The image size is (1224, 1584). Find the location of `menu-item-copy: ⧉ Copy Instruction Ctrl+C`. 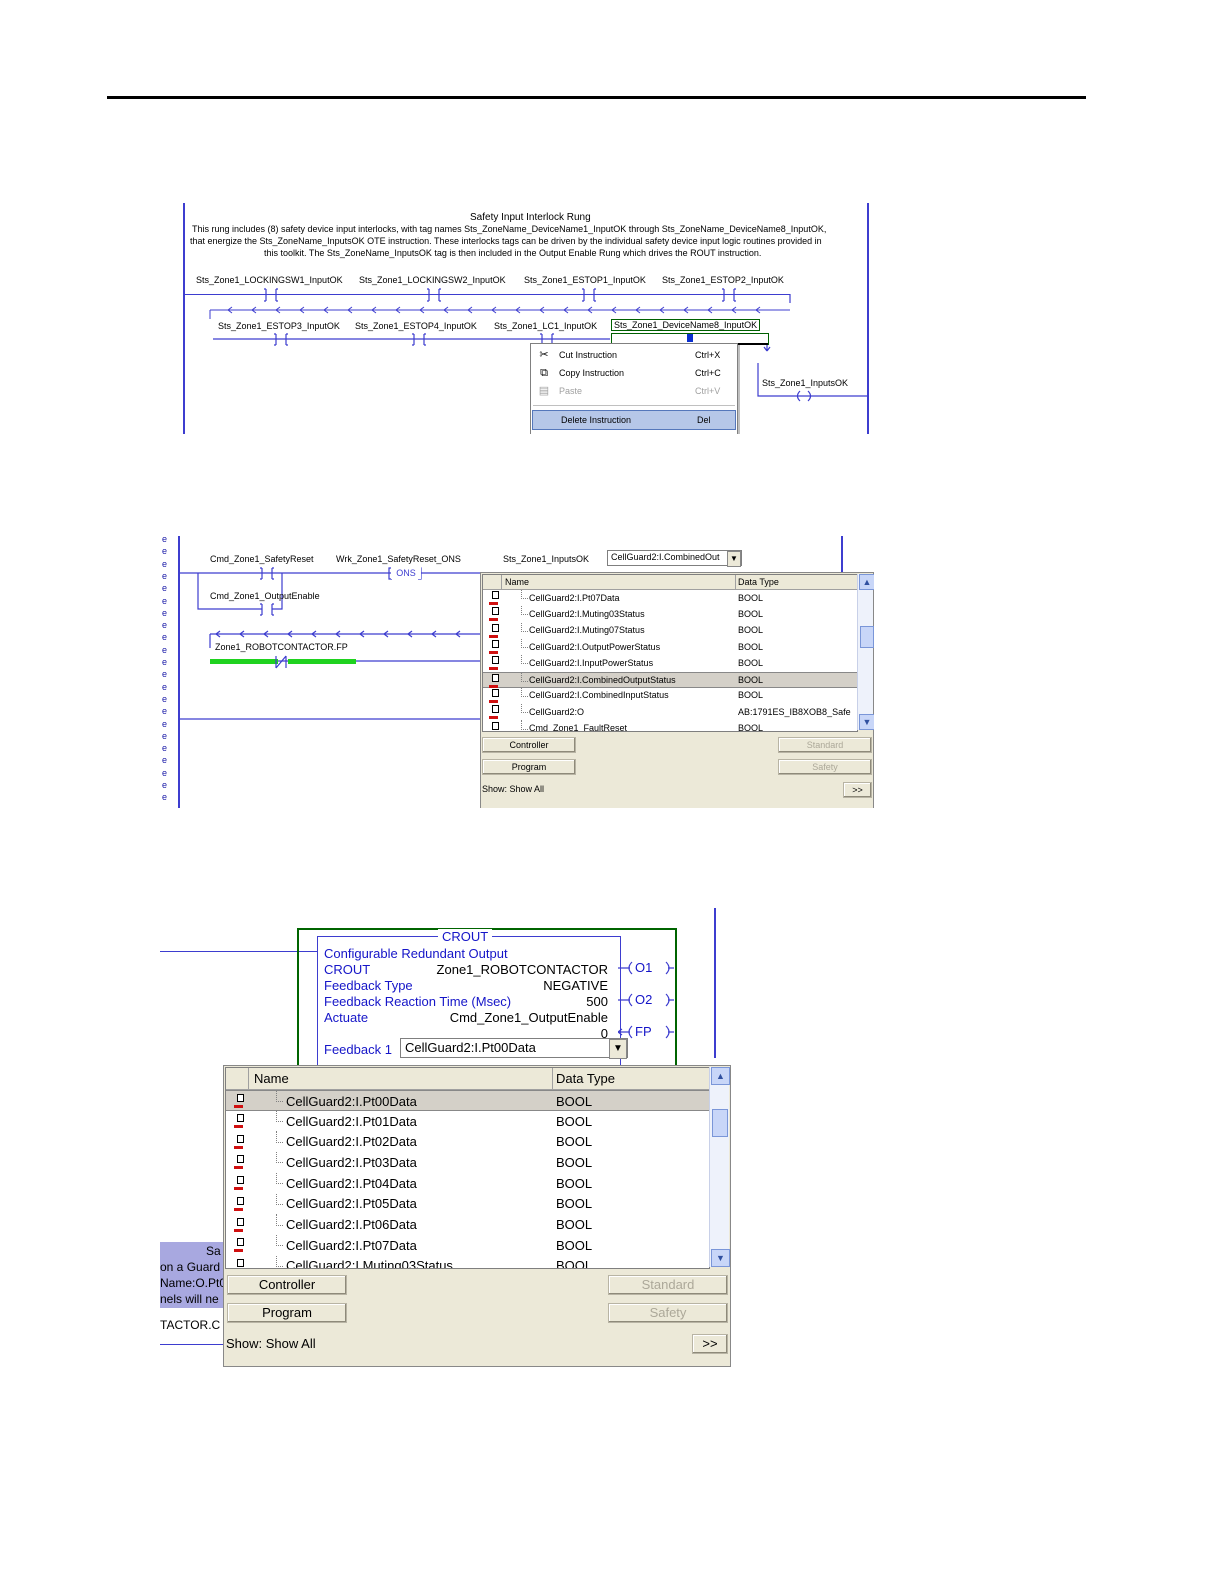

menu-item-copy: ⧉ Copy Instruction Ctrl+C is located at coordinates (634, 373).